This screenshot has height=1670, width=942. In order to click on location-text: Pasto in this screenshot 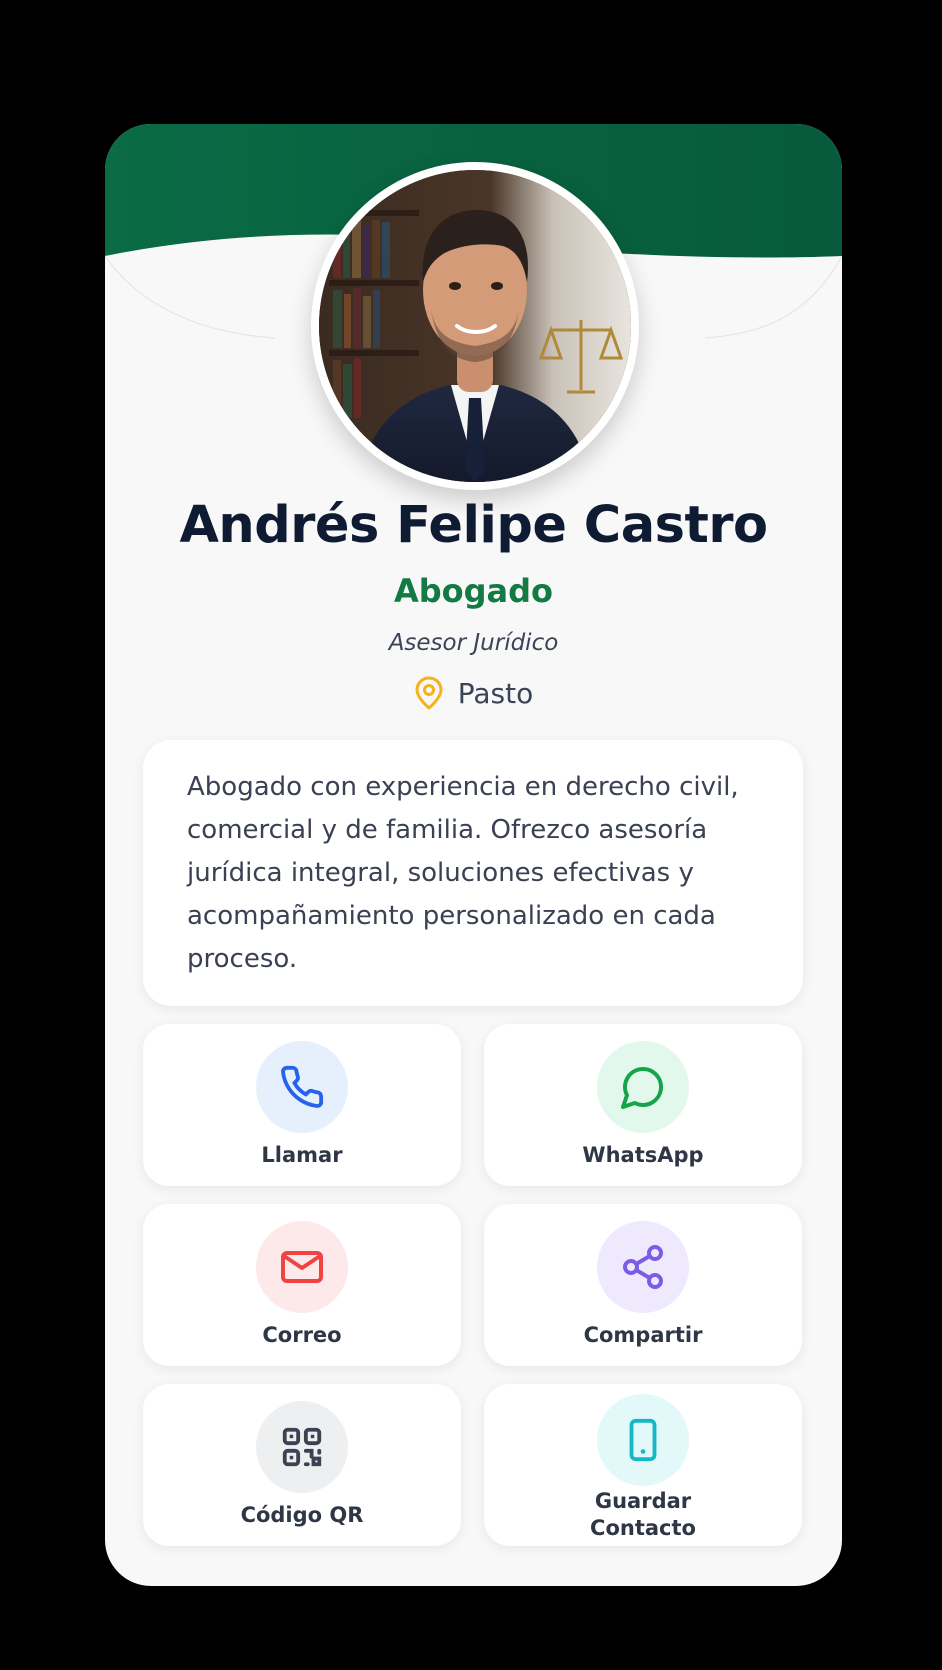, I will do `click(495, 693)`.